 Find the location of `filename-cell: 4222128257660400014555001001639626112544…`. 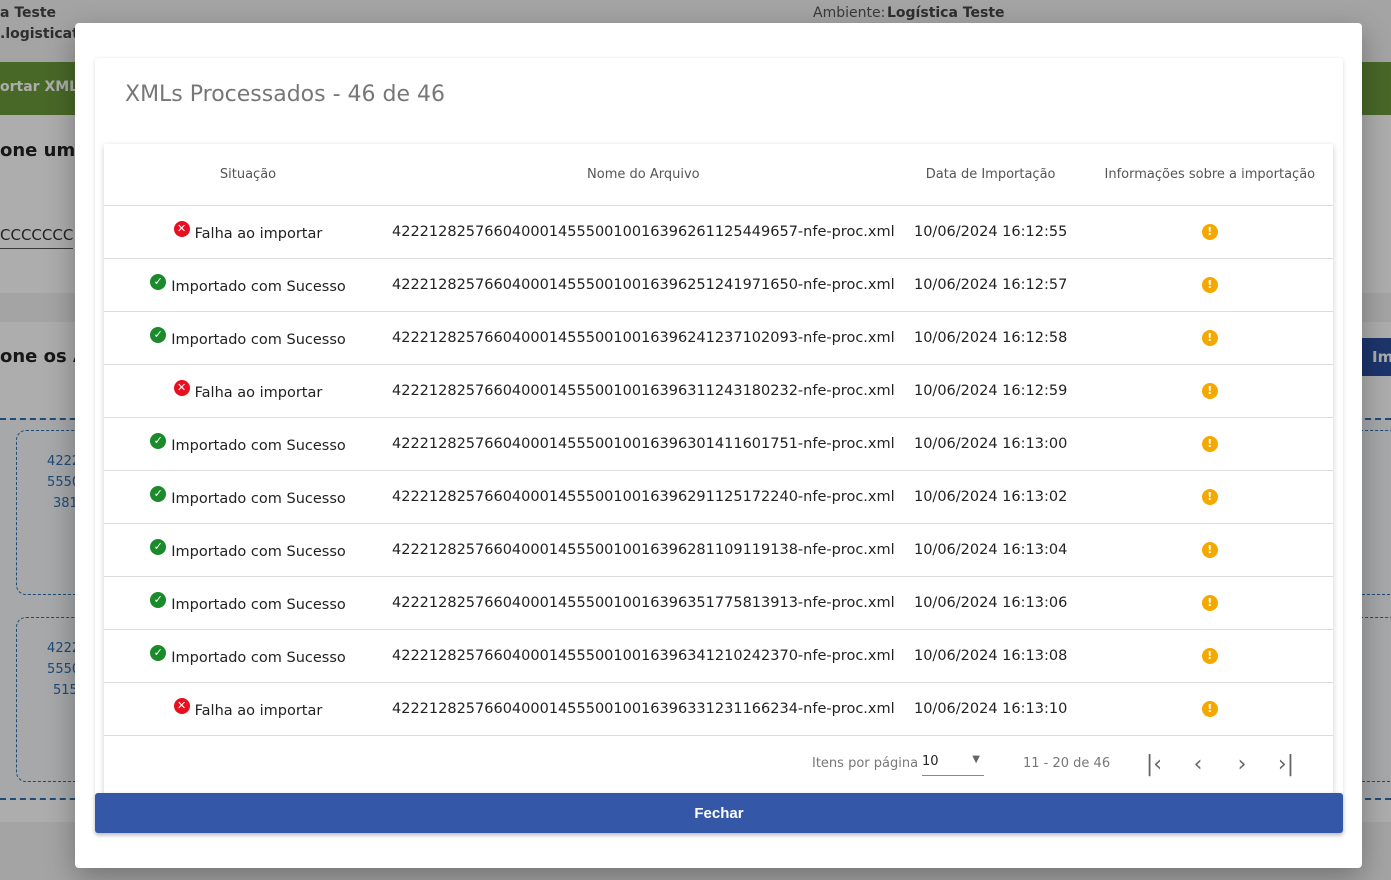

filename-cell: 4222128257660400014555001001639626112544… is located at coordinates (643, 232).